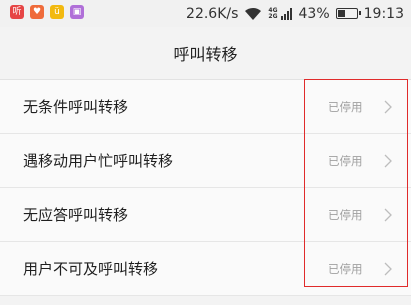 This screenshot has height=305, width=411. Describe the element at coordinates (57, 12) in the screenshot. I see `notes-app-icon: ü` at that location.